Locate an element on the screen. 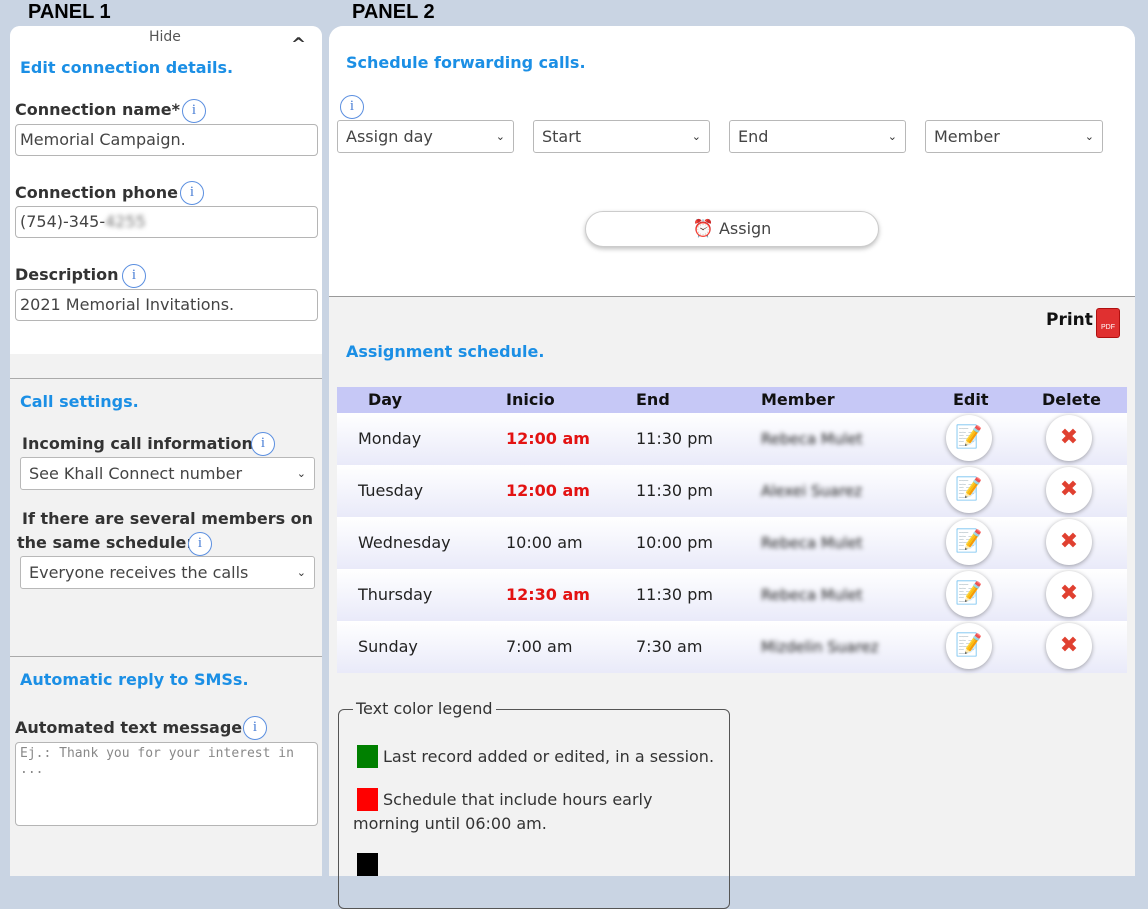 This screenshot has height=909, width=1148. panel-2-label: PANEL 2 is located at coordinates (393, 12).